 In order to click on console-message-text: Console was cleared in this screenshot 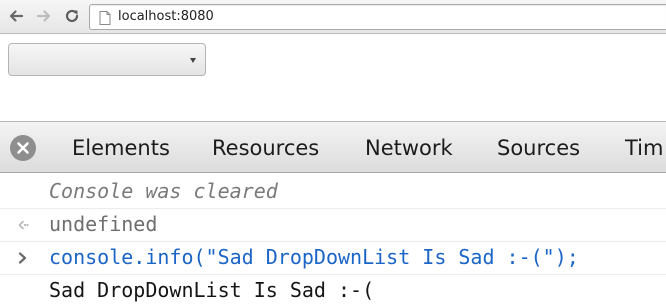, I will do `click(163, 191)`.